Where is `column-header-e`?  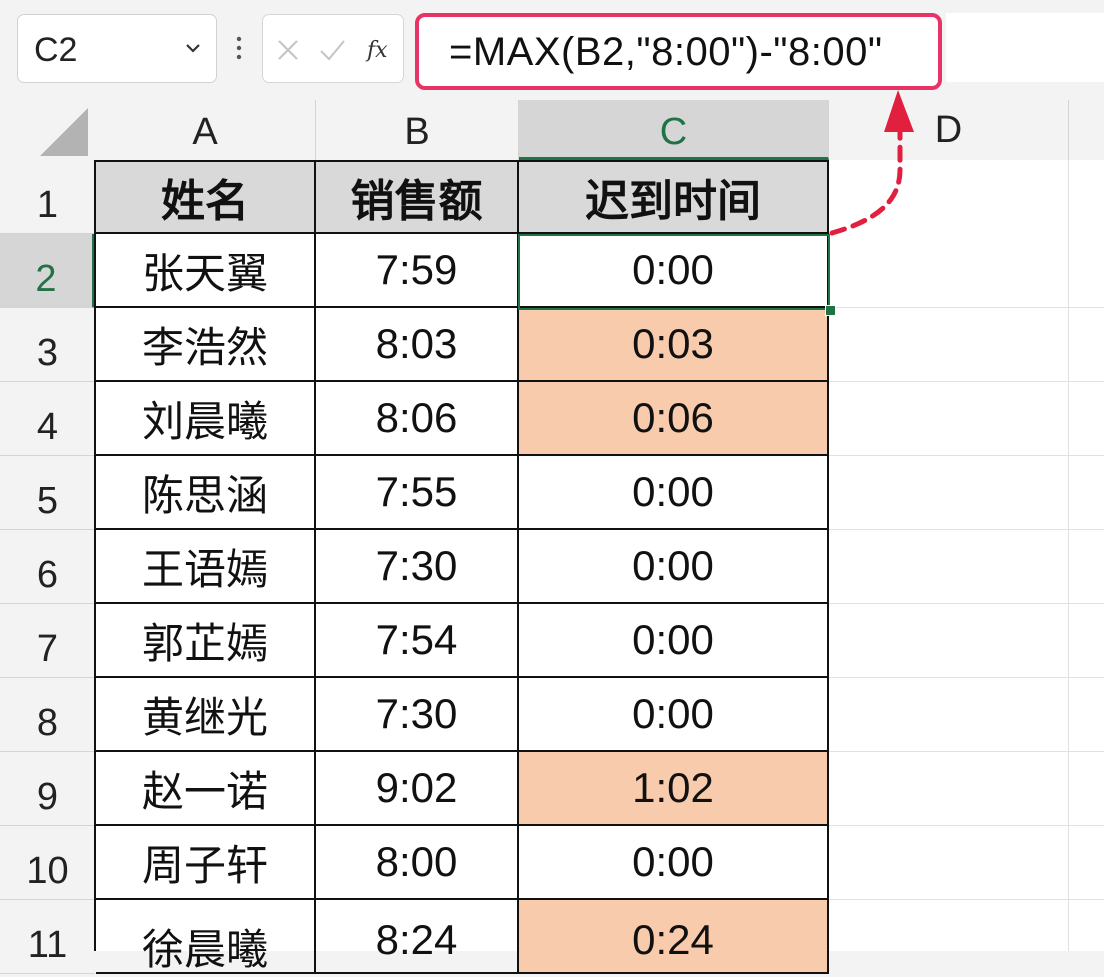
column-header-e is located at coordinates (1086, 130).